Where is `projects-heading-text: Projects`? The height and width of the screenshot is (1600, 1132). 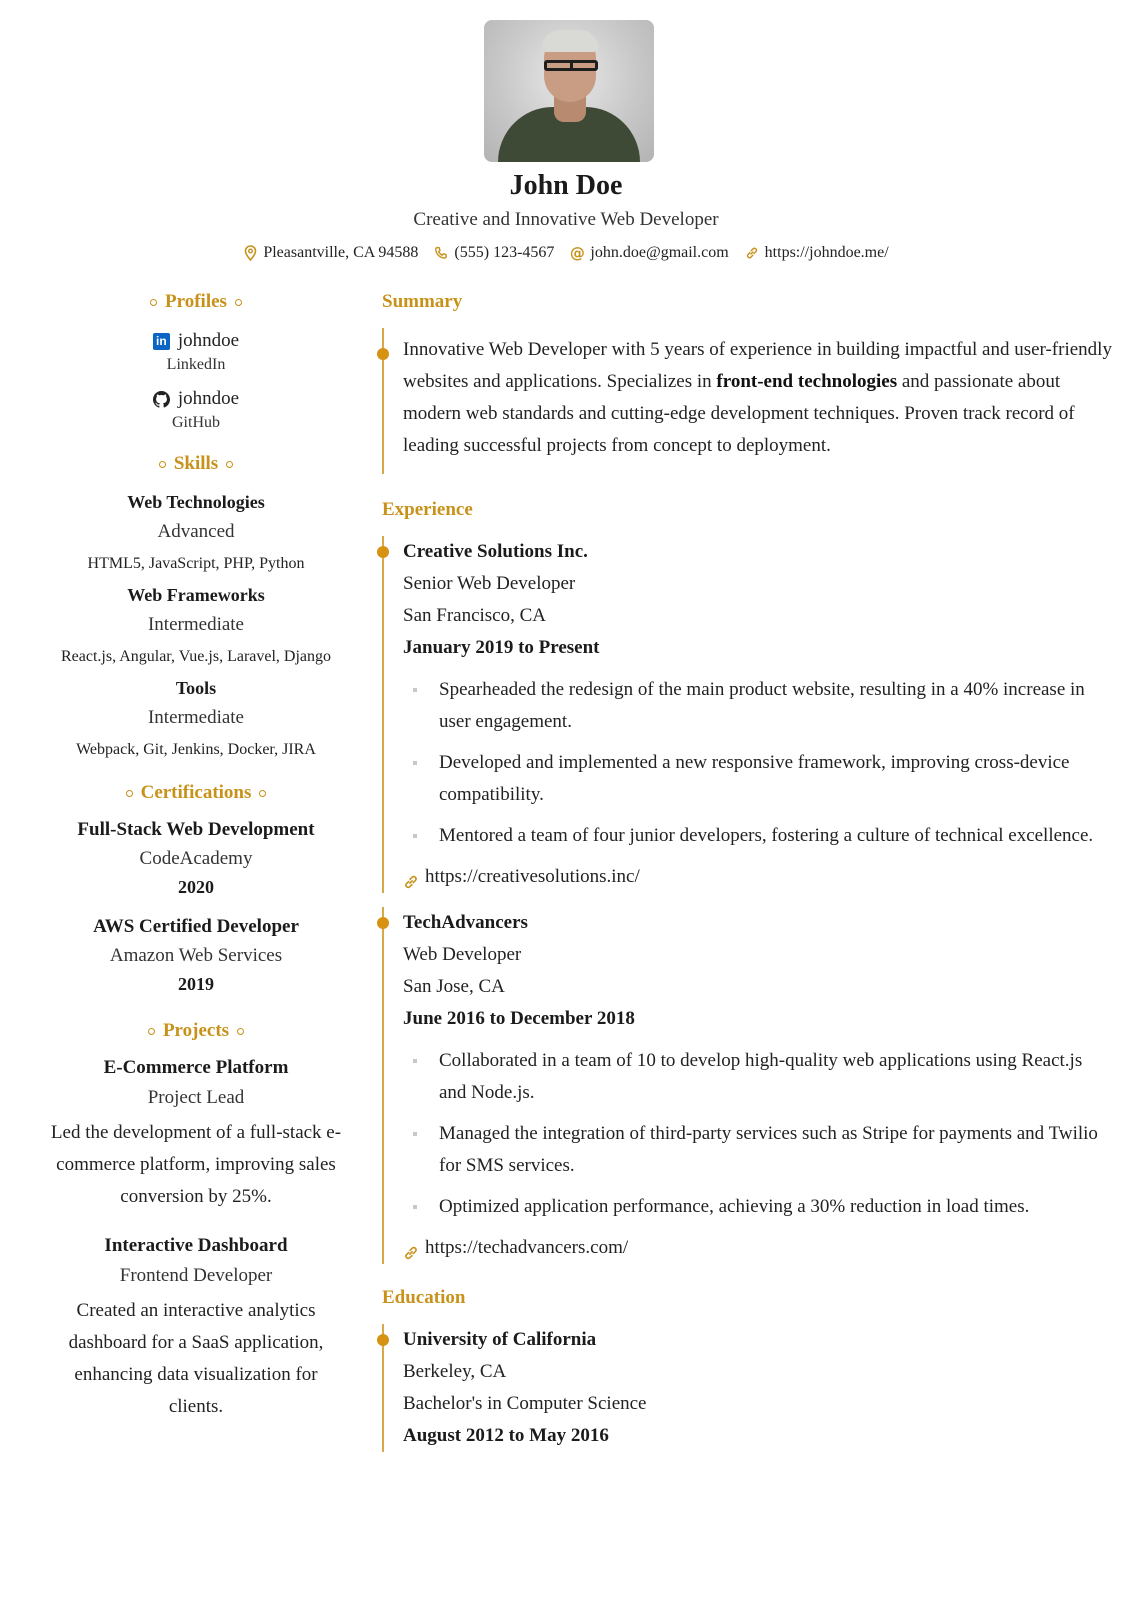 projects-heading-text: Projects is located at coordinates (196, 1030).